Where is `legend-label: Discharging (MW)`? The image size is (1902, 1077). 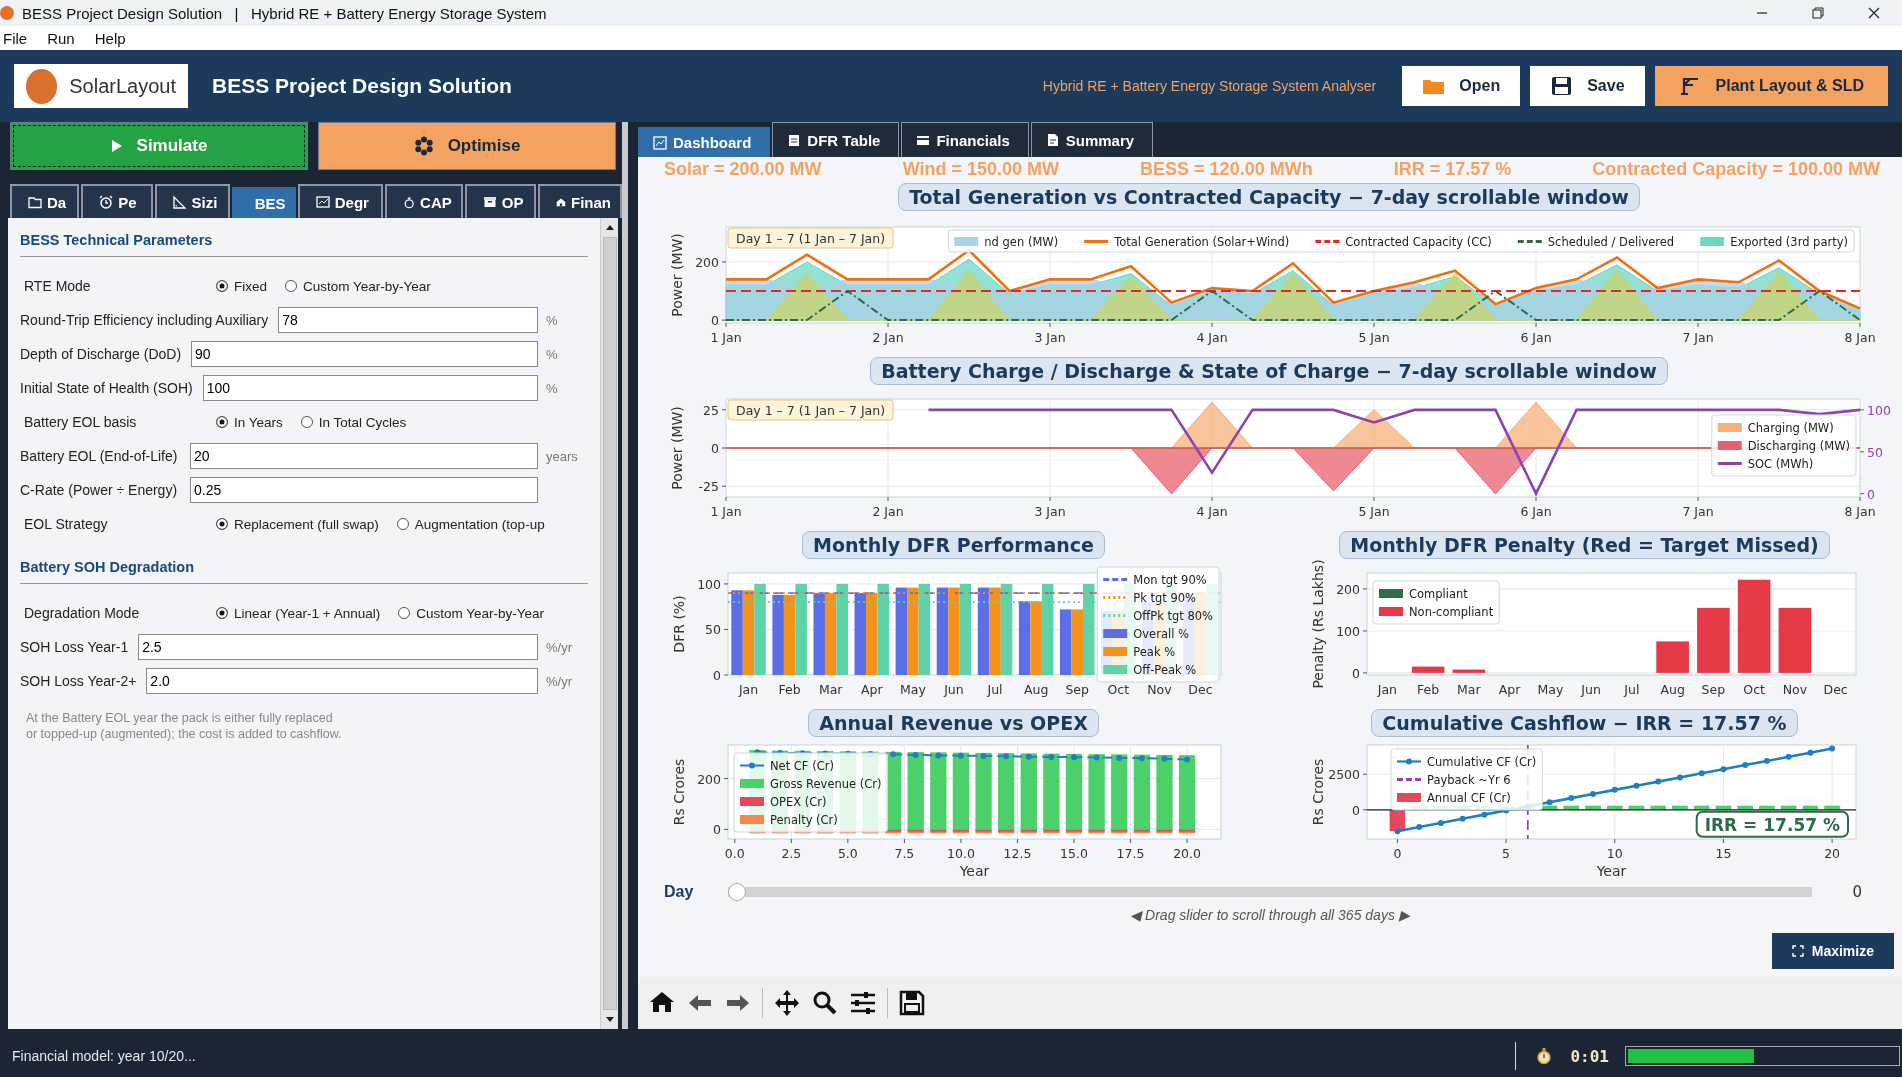
legend-label: Discharging (MW) is located at coordinates (1798, 446).